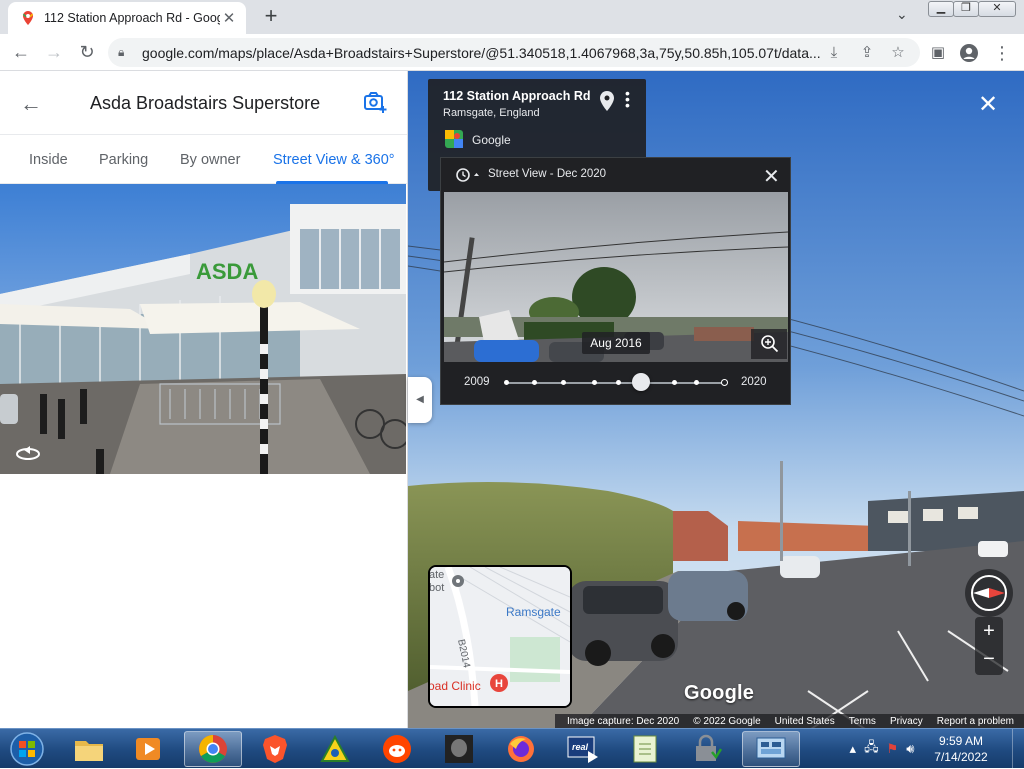 The width and height of the screenshot is (1024, 769). I want to click on realplayer-icon: real, so click(583, 749).